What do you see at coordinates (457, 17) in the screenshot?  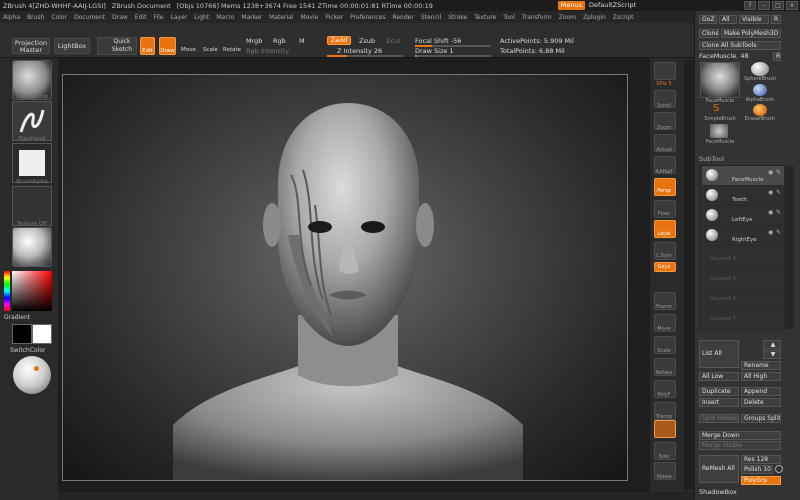 I see `menu-stroke: Stroke` at bounding box center [457, 17].